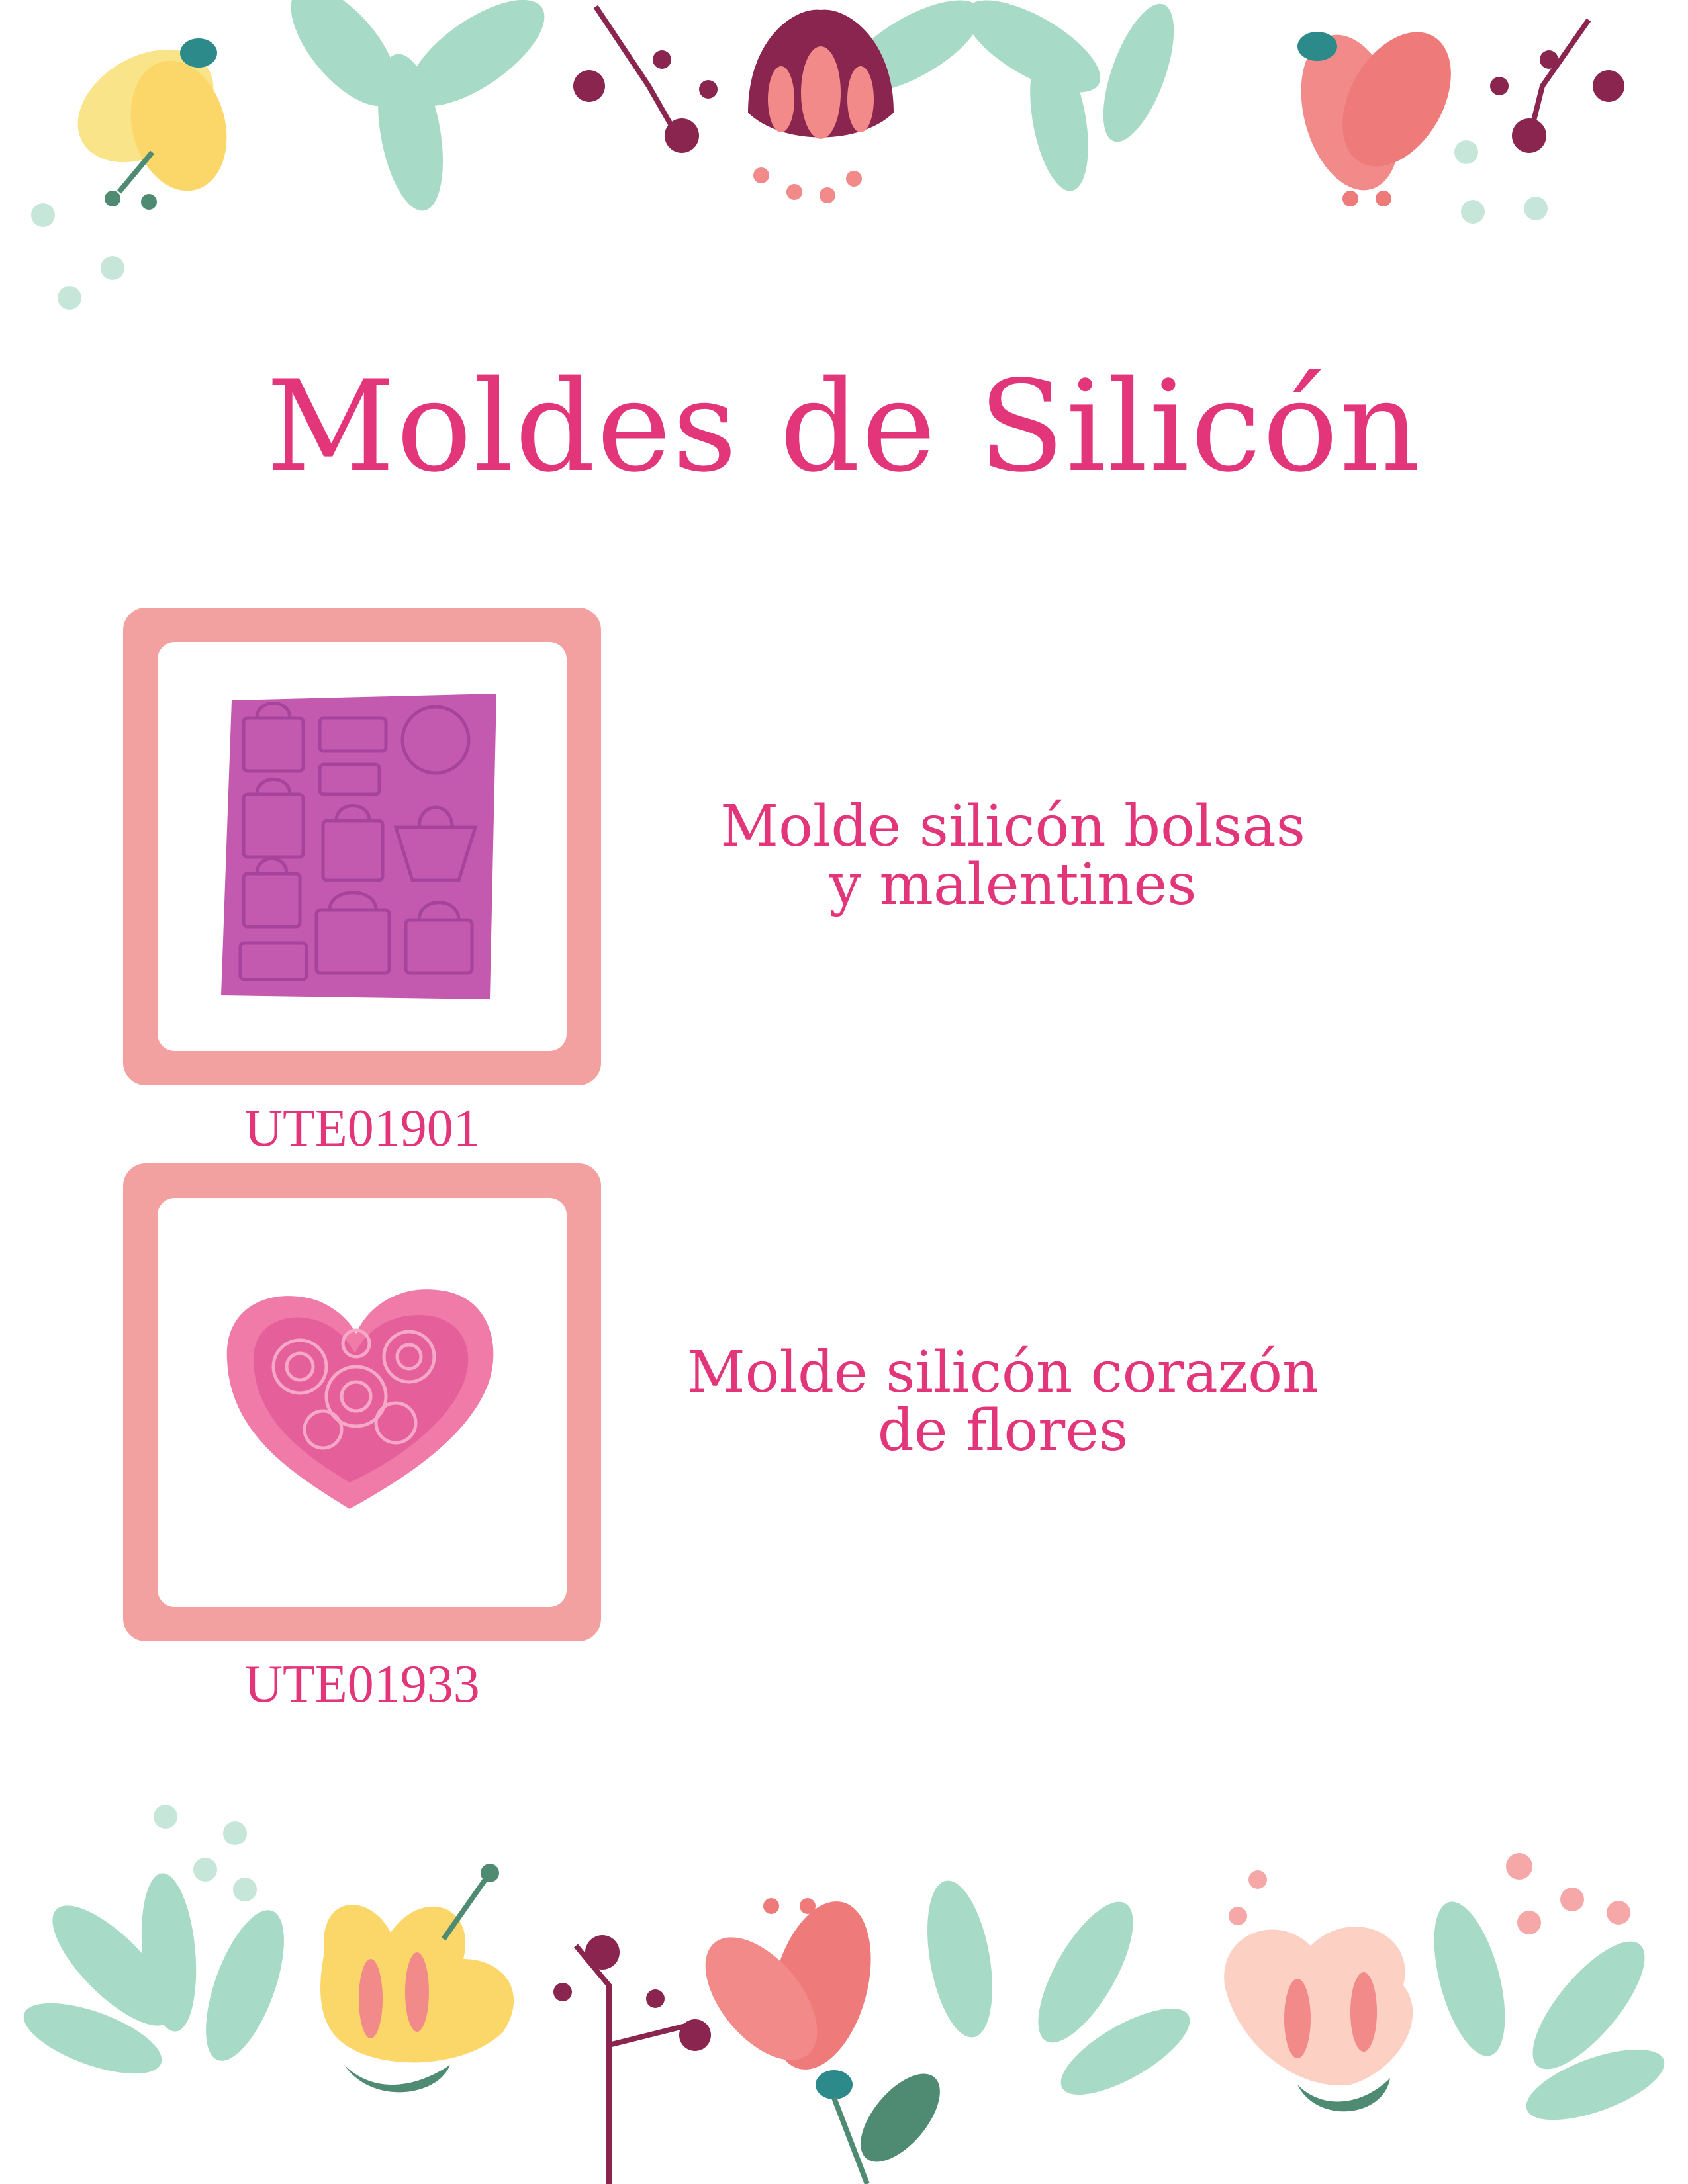 The width and height of the screenshot is (1688, 2184). I want to click on product-code: UTE01933, so click(362, 1684).